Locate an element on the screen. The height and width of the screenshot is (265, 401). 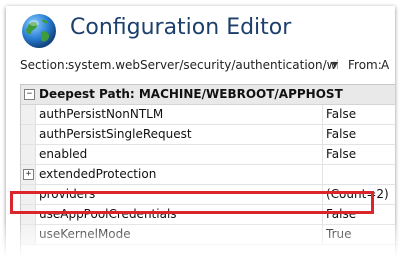
property-row-useKernelMode: useKernelMode True is located at coordinates (208, 235).